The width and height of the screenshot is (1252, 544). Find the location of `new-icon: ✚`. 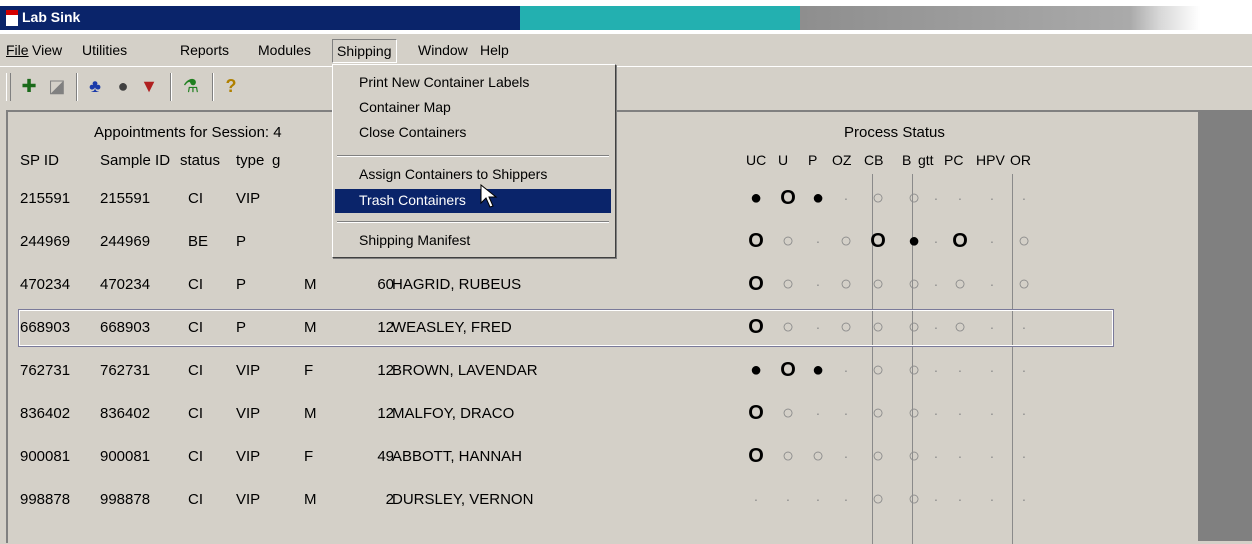

new-icon: ✚ is located at coordinates (29, 86).